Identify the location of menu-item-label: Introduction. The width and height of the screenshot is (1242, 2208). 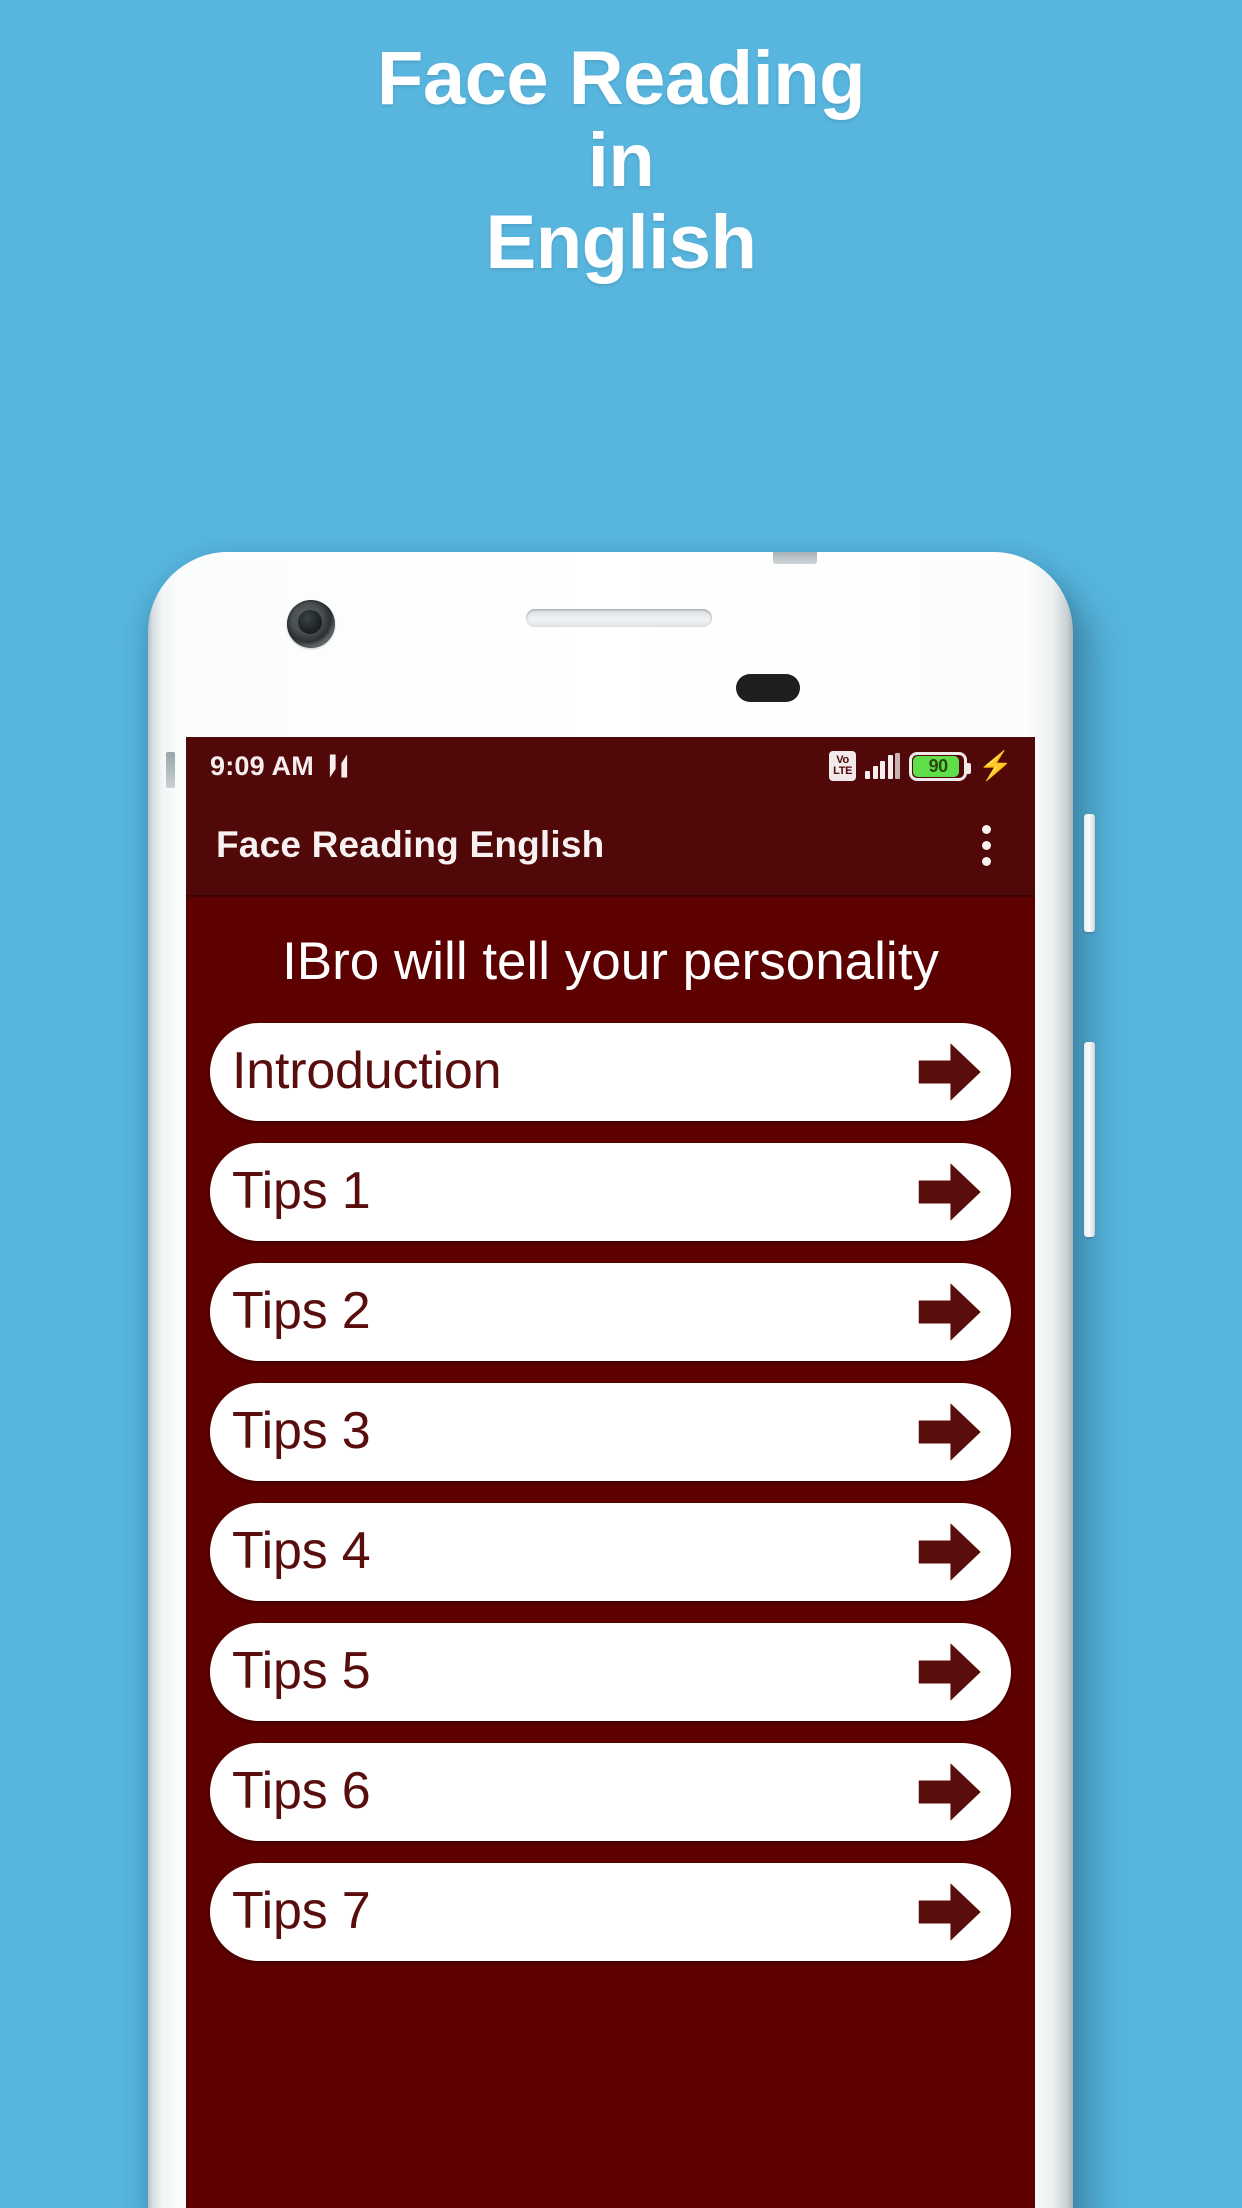
(367, 1070).